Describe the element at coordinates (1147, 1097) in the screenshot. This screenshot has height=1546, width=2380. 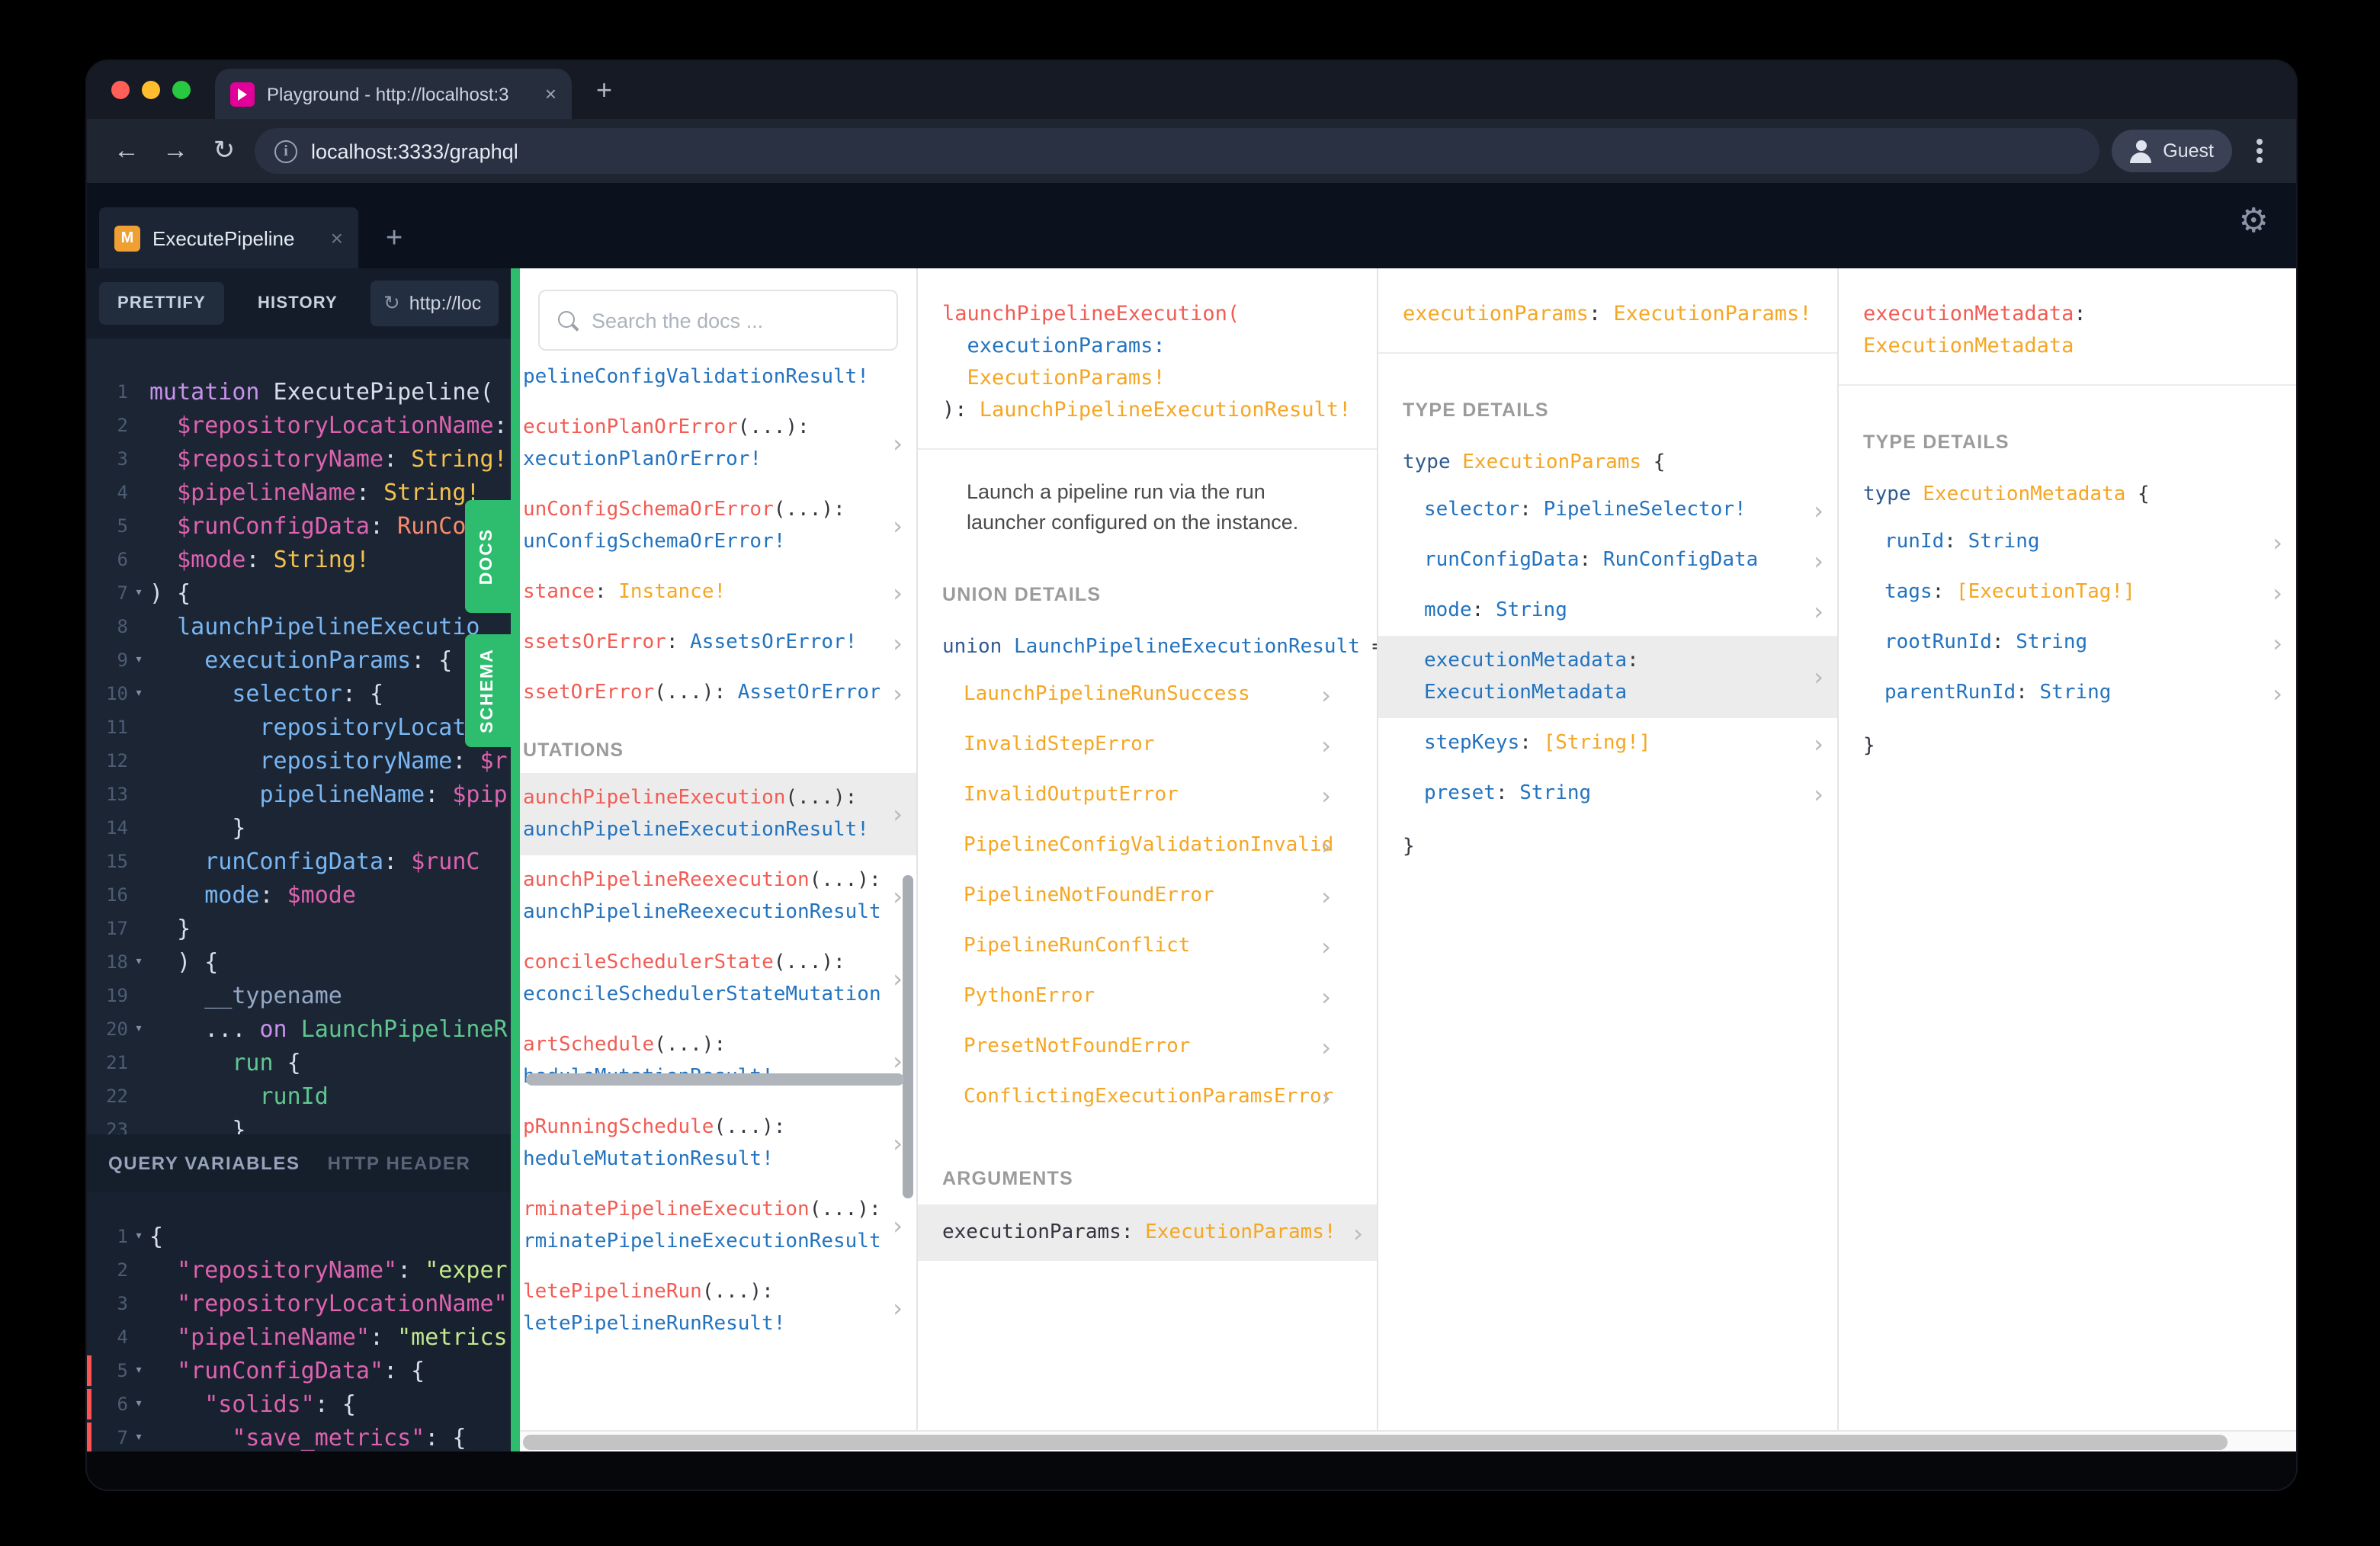
I see `union-member: ConflictingExecutionParamsError ›` at that location.